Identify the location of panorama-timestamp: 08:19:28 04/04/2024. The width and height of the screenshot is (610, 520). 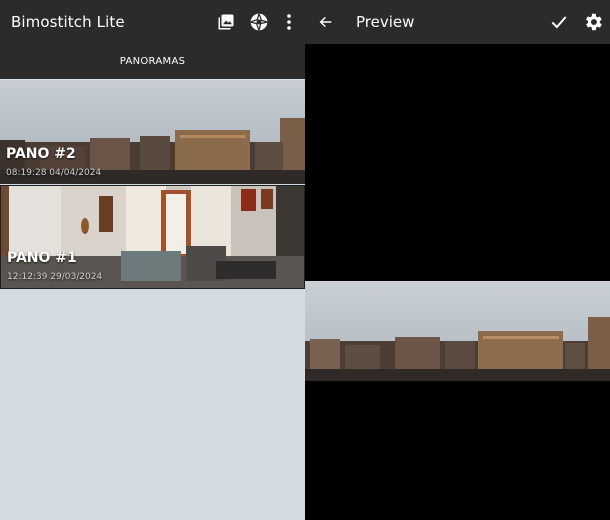
(54, 173).